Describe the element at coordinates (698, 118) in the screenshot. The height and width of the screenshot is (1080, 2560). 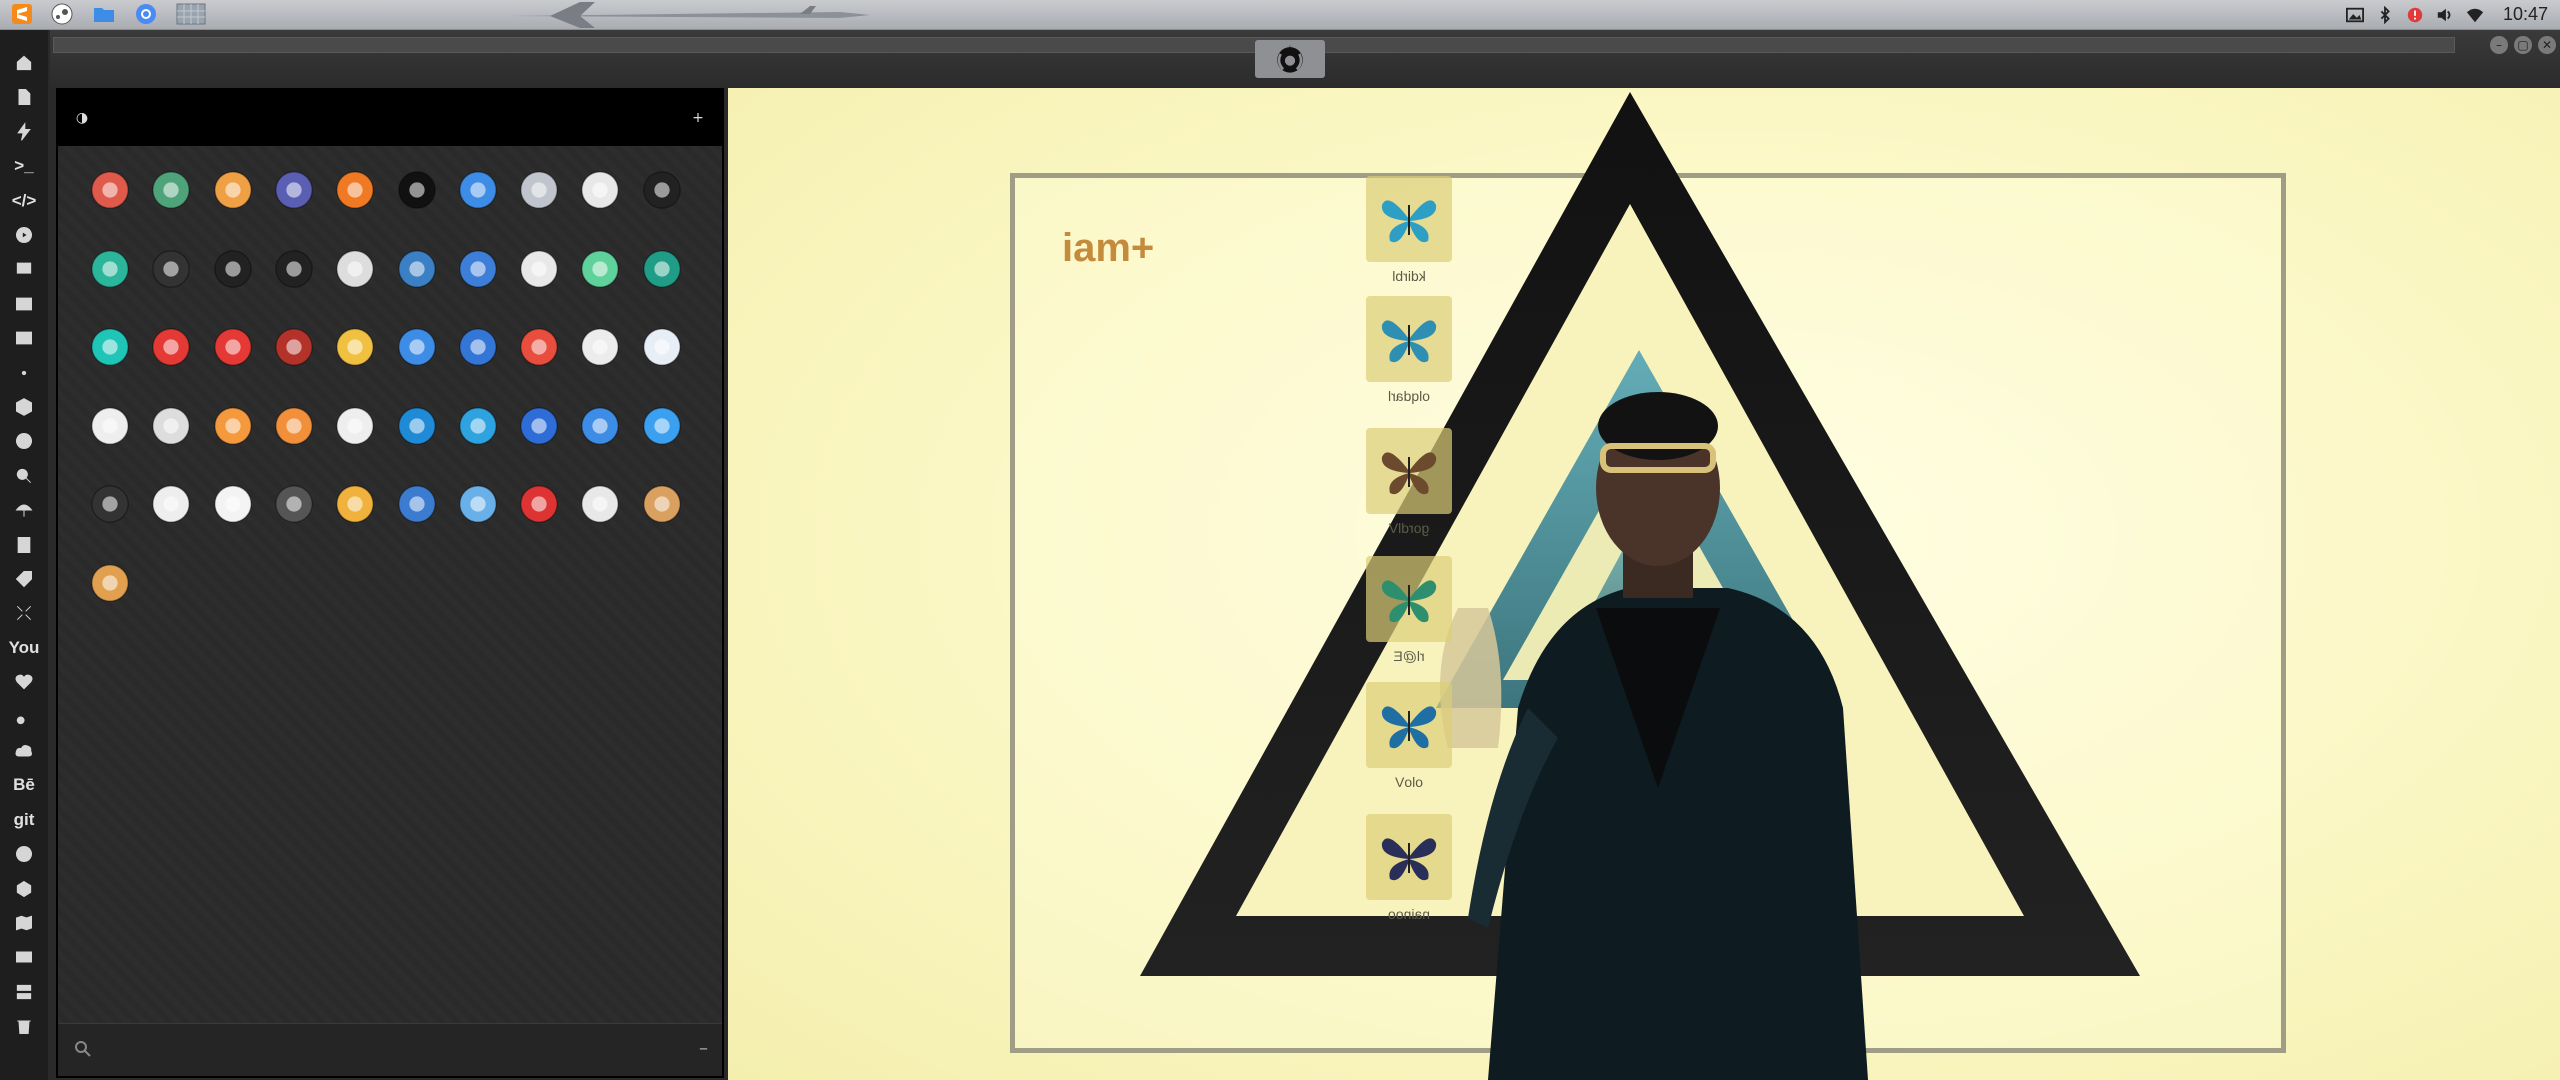
I see `add-icon: +` at that location.